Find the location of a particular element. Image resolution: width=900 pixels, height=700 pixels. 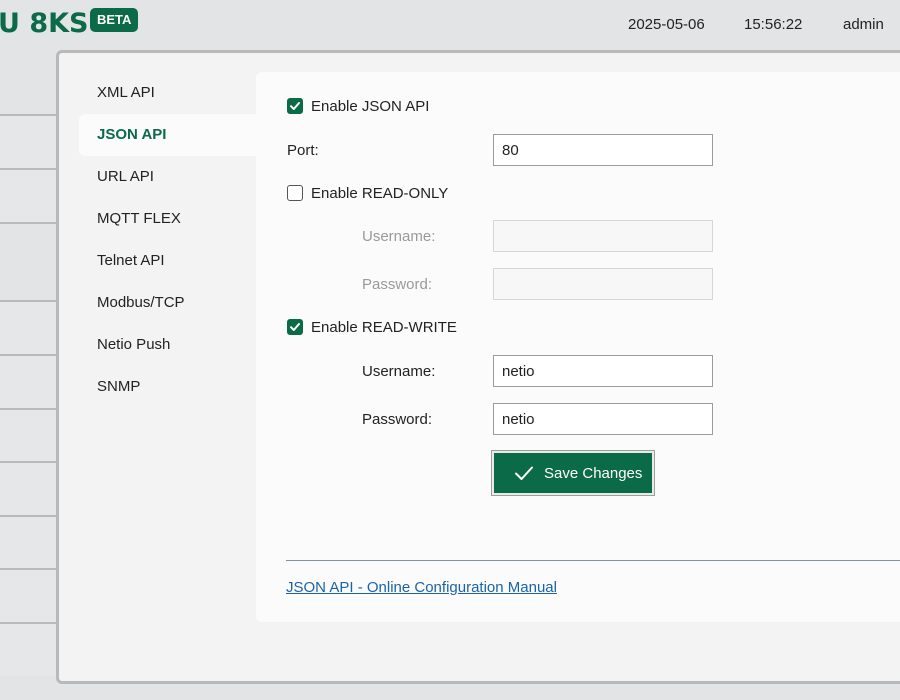

rw-username-input is located at coordinates (603, 371).